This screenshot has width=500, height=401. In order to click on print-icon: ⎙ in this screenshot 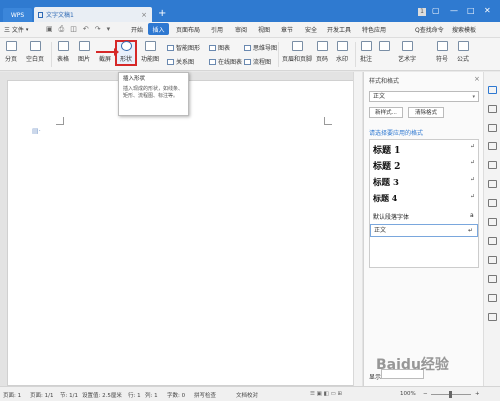, I will do `click(62, 29)`.